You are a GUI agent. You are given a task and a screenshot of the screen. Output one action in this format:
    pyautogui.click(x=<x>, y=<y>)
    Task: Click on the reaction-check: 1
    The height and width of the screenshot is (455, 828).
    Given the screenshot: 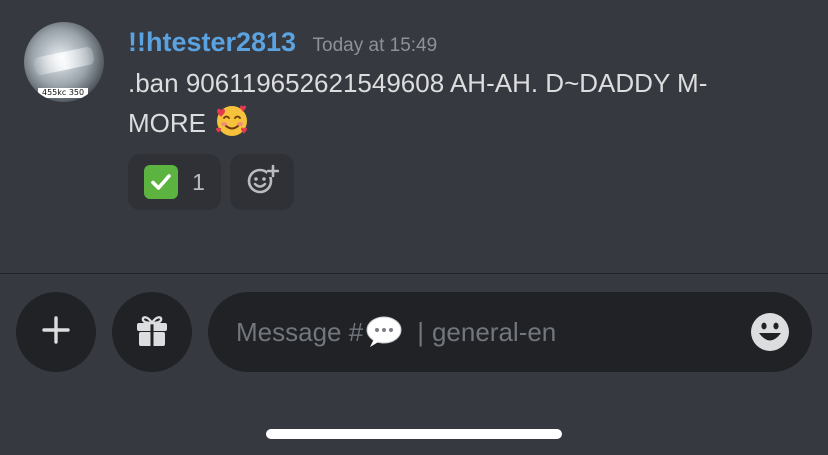 What is the action you would take?
    pyautogui.click(x=174, y=182)
    